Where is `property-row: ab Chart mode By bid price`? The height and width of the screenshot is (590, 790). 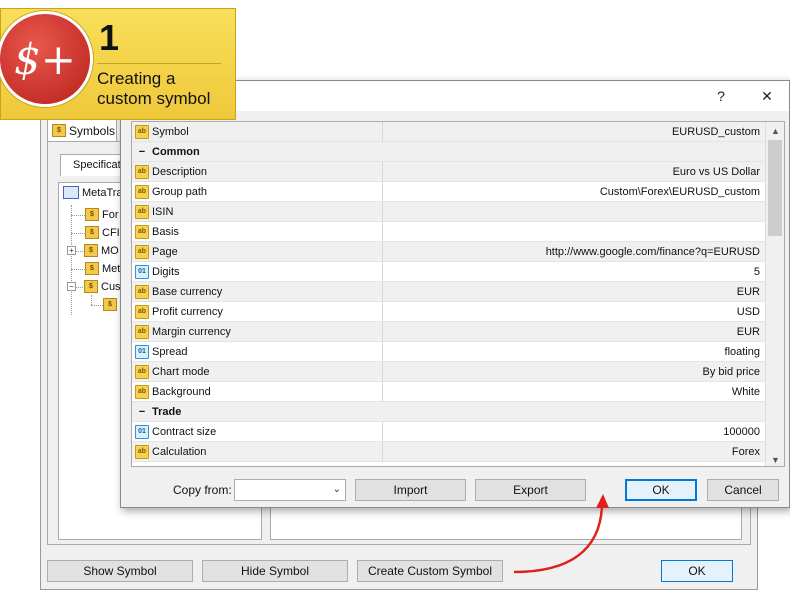
property-row: ab Chart mode By bid price is located at coordinates (449, 371).